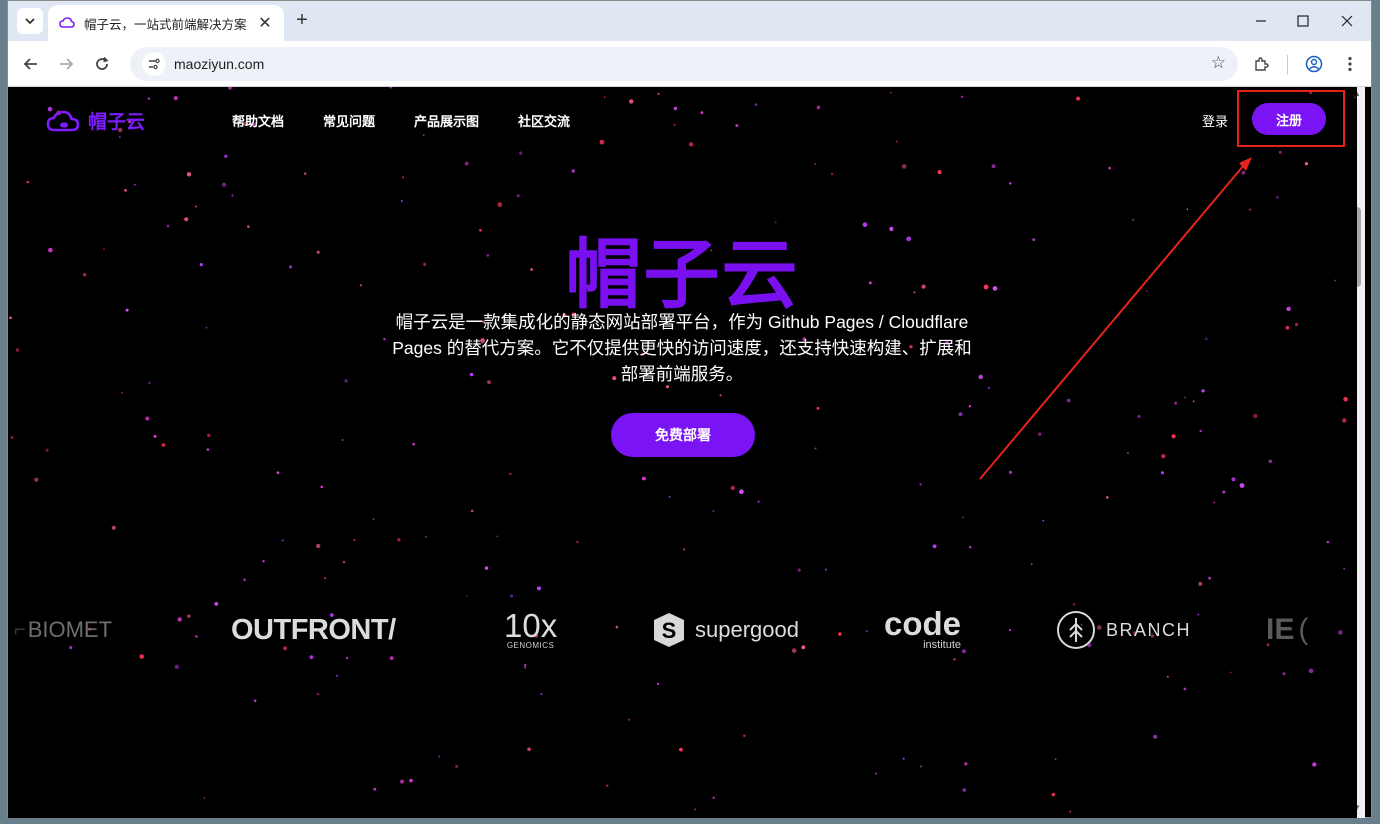  What do you see at coordinates (1291, 118) in the screenshot?
I see `annotation-highlight-box` at bounding box center [1291, 118].